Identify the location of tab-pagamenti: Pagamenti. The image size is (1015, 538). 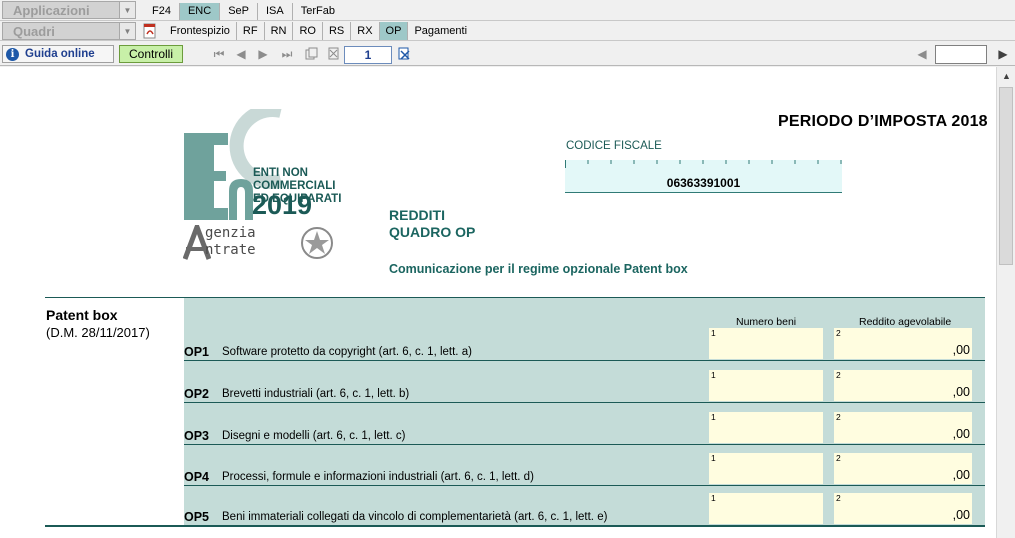
(440, 31).